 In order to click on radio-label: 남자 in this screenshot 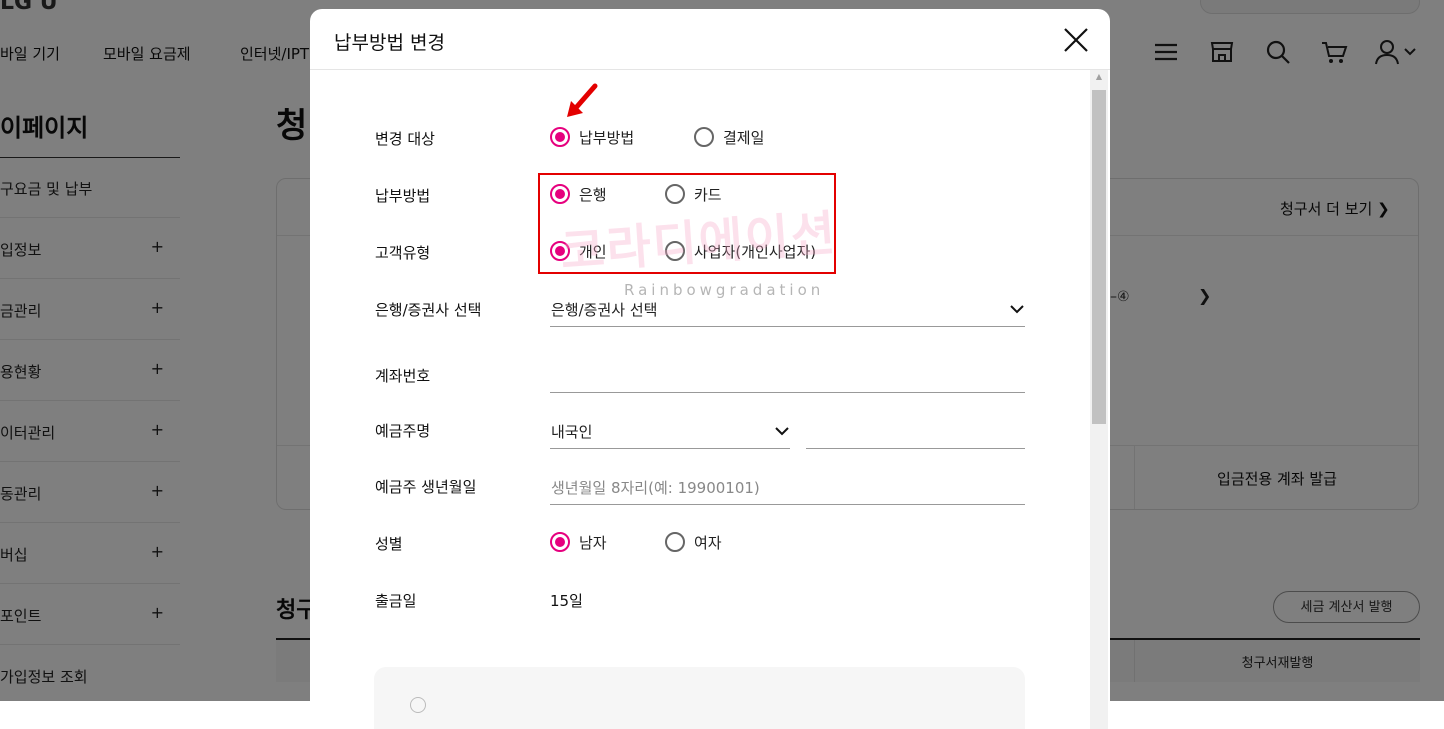, I will do `click(593, 542)`.